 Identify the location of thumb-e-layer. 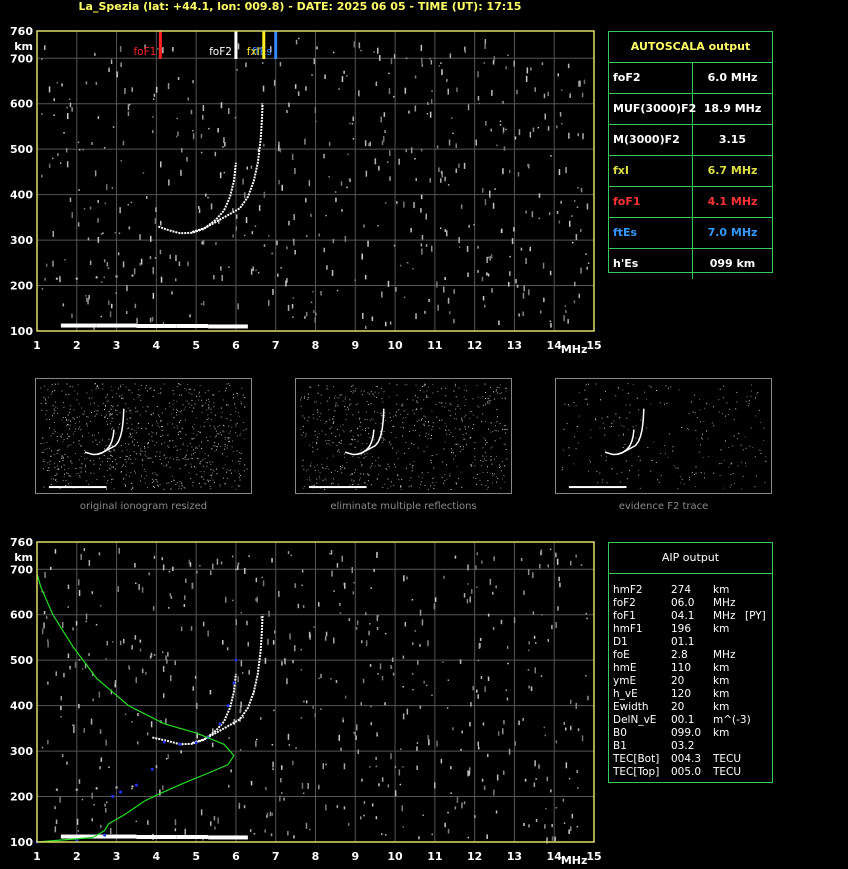
(77, 487).